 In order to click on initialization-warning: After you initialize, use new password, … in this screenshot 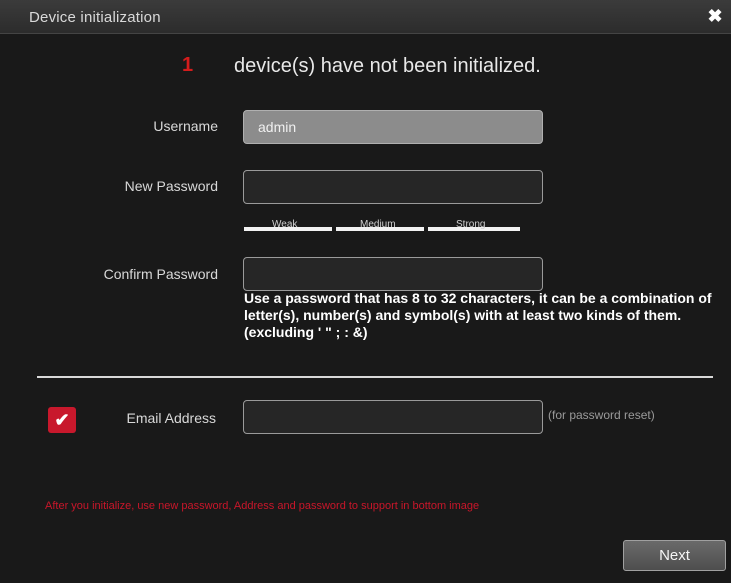, I will do `click(262, 506)`.